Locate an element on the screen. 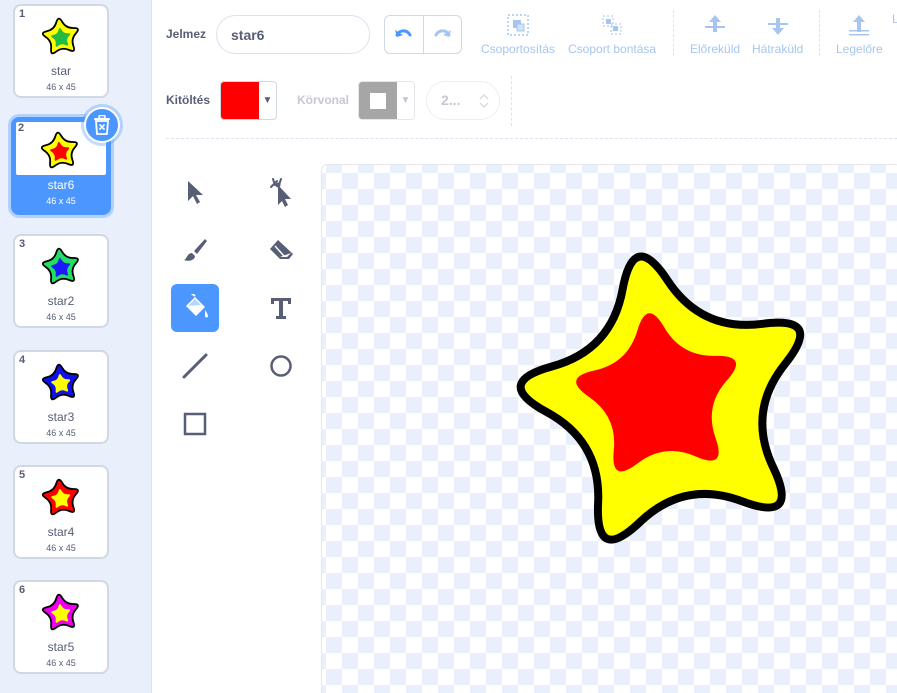  fill-color-picker: ▼ is located at coordinates (248, 100).